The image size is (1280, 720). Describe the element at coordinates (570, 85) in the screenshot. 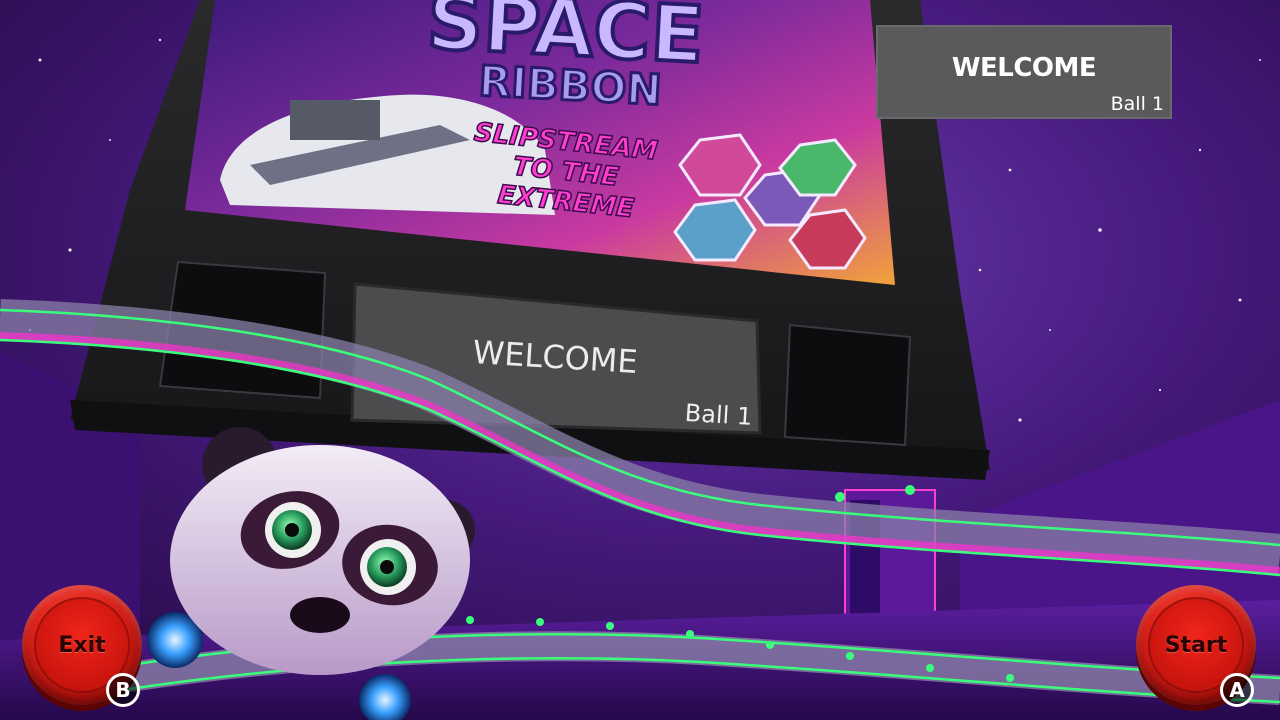

I see `backglass-subtitle: RIBBON` at that location.